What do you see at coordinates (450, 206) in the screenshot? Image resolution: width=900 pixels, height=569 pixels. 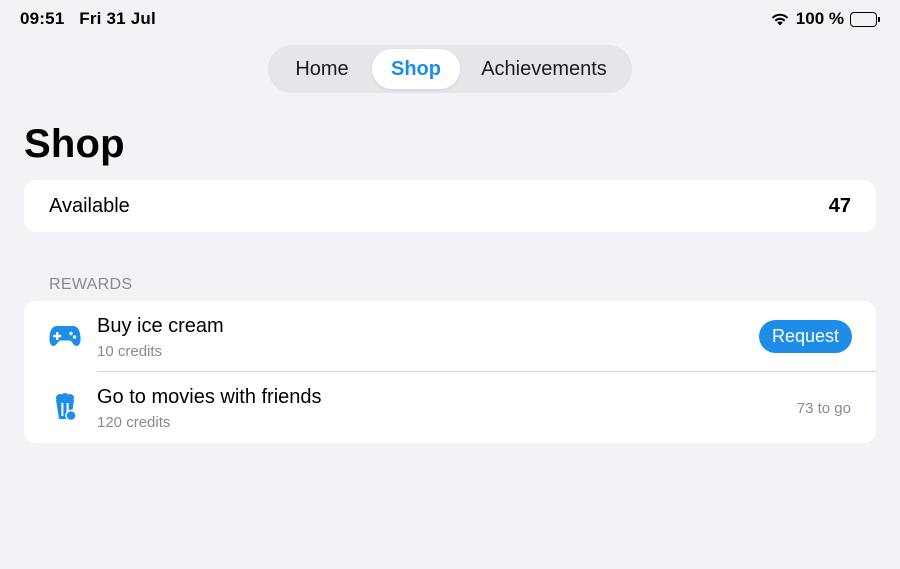 I see `available-credits-card: Available 47` at bounding box center [450, 206].